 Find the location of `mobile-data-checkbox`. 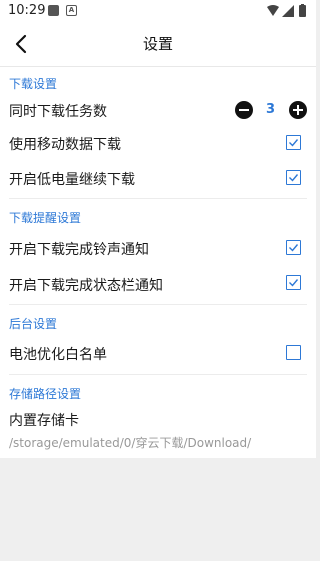

mobile-data-checkbox is located at coordinates (293, 142).